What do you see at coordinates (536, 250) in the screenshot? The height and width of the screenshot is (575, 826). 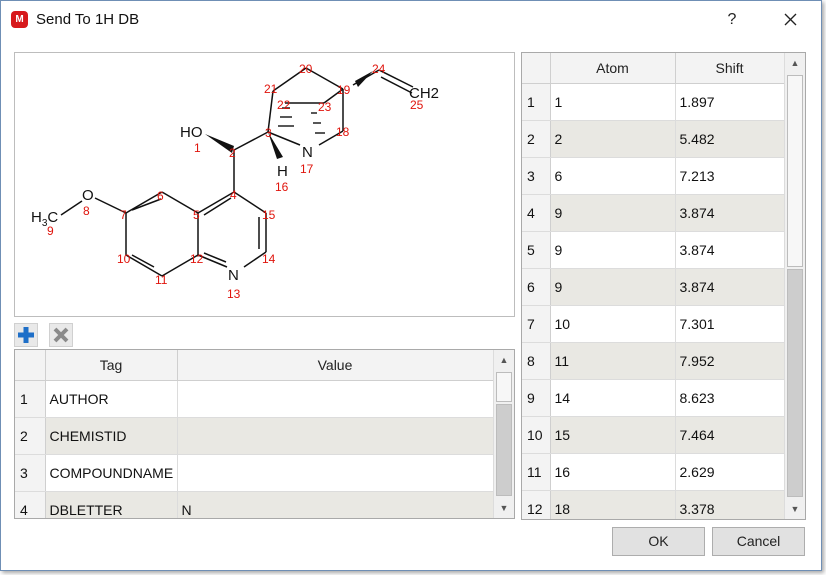 I see `row-number: 5` at bounding box center [536, 250].